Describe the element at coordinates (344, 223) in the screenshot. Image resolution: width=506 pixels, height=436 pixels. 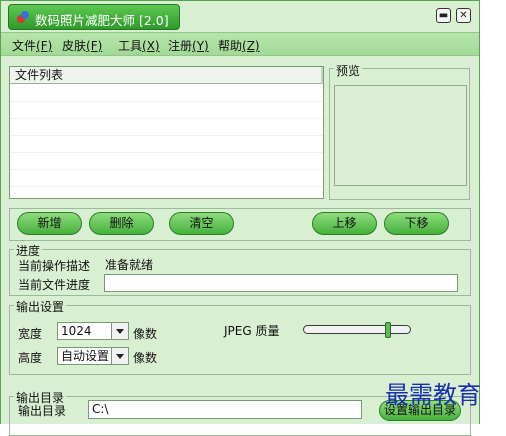
I see `move-up-button: 上移` at that location.